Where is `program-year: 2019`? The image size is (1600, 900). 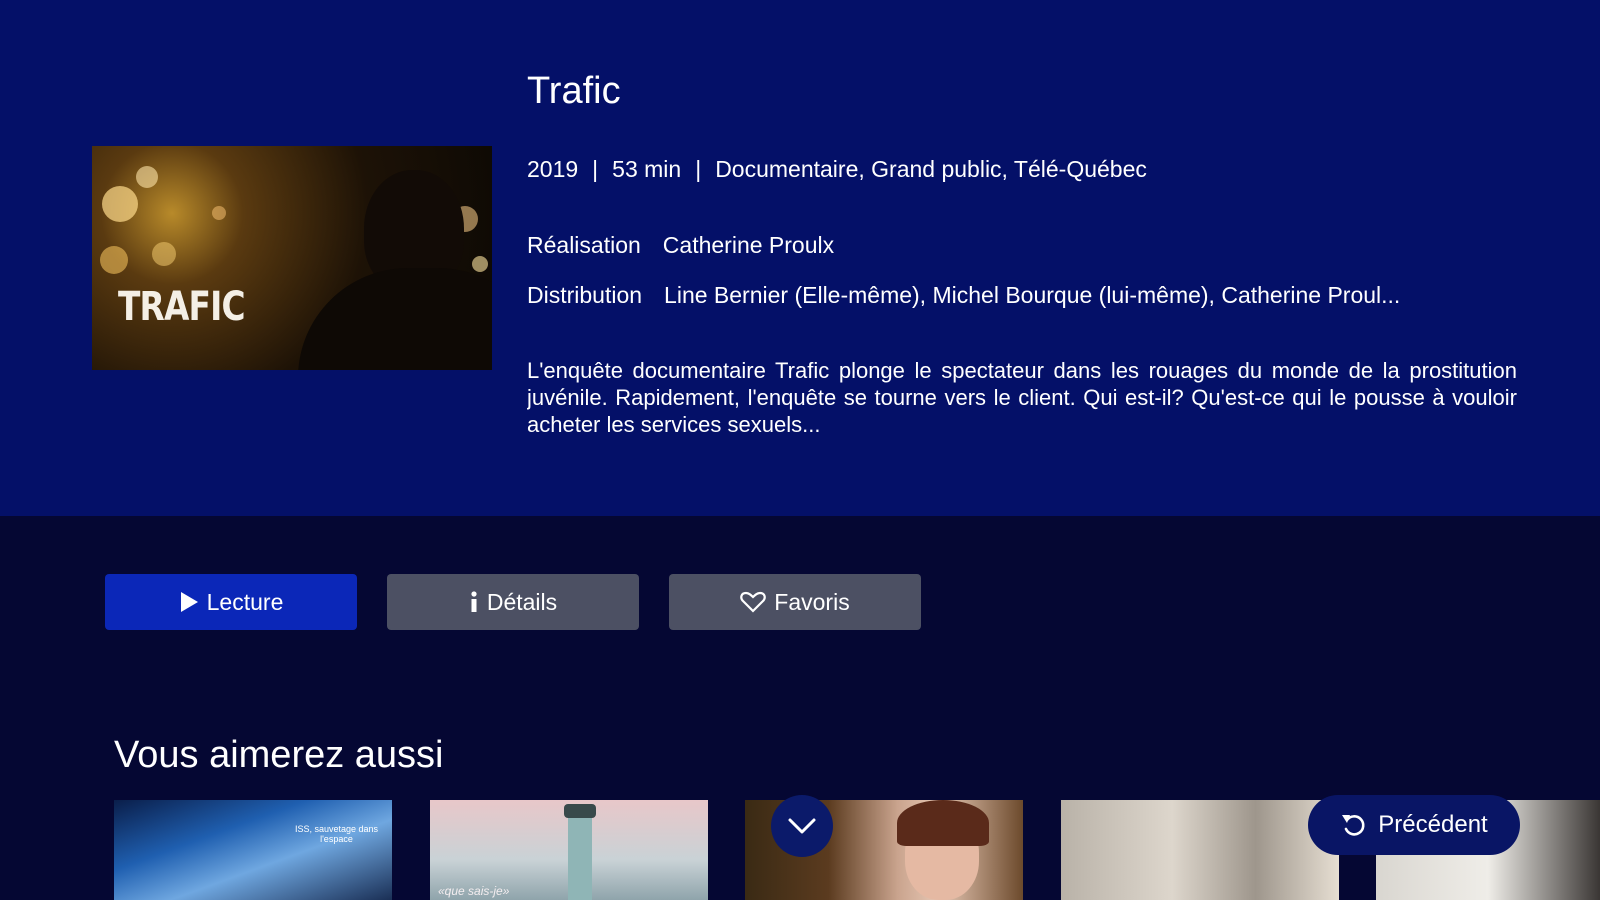 program-year: 2019 is located at coordinates (553, 169).